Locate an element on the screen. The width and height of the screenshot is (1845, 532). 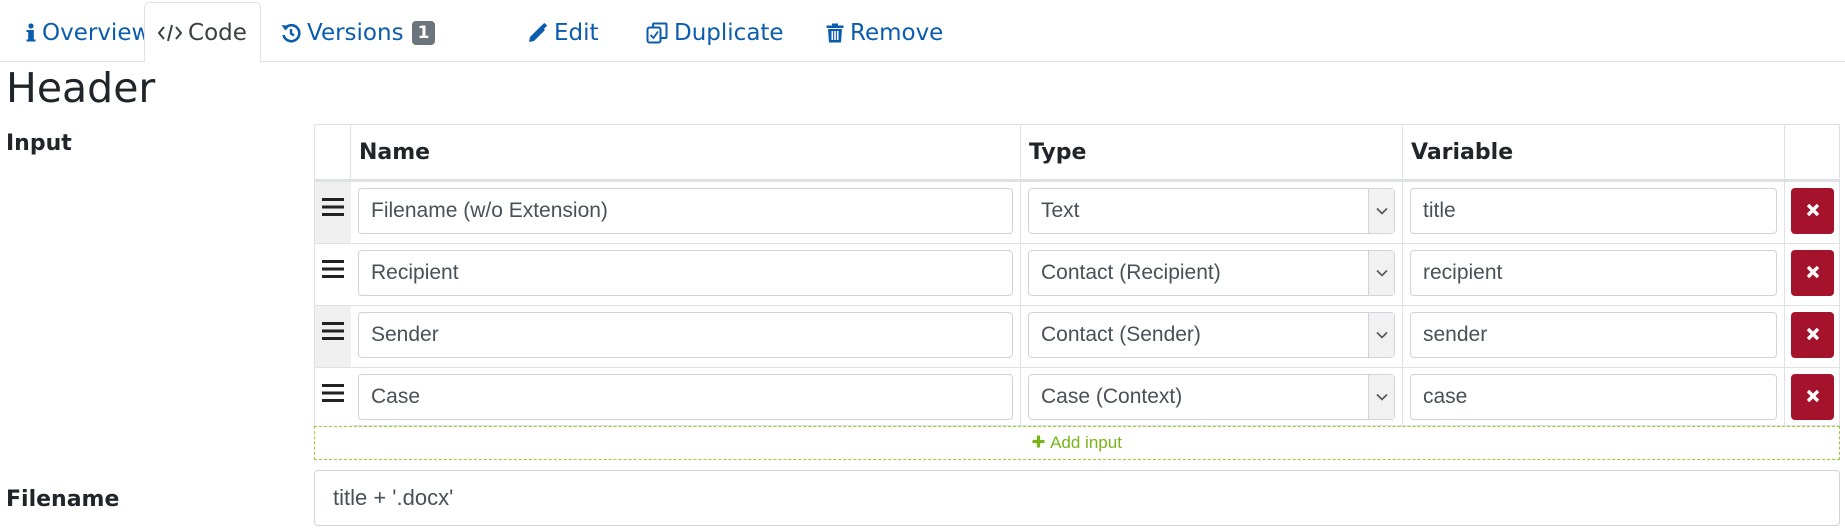
input-section-label: Input is located at coordinates (39, 143).